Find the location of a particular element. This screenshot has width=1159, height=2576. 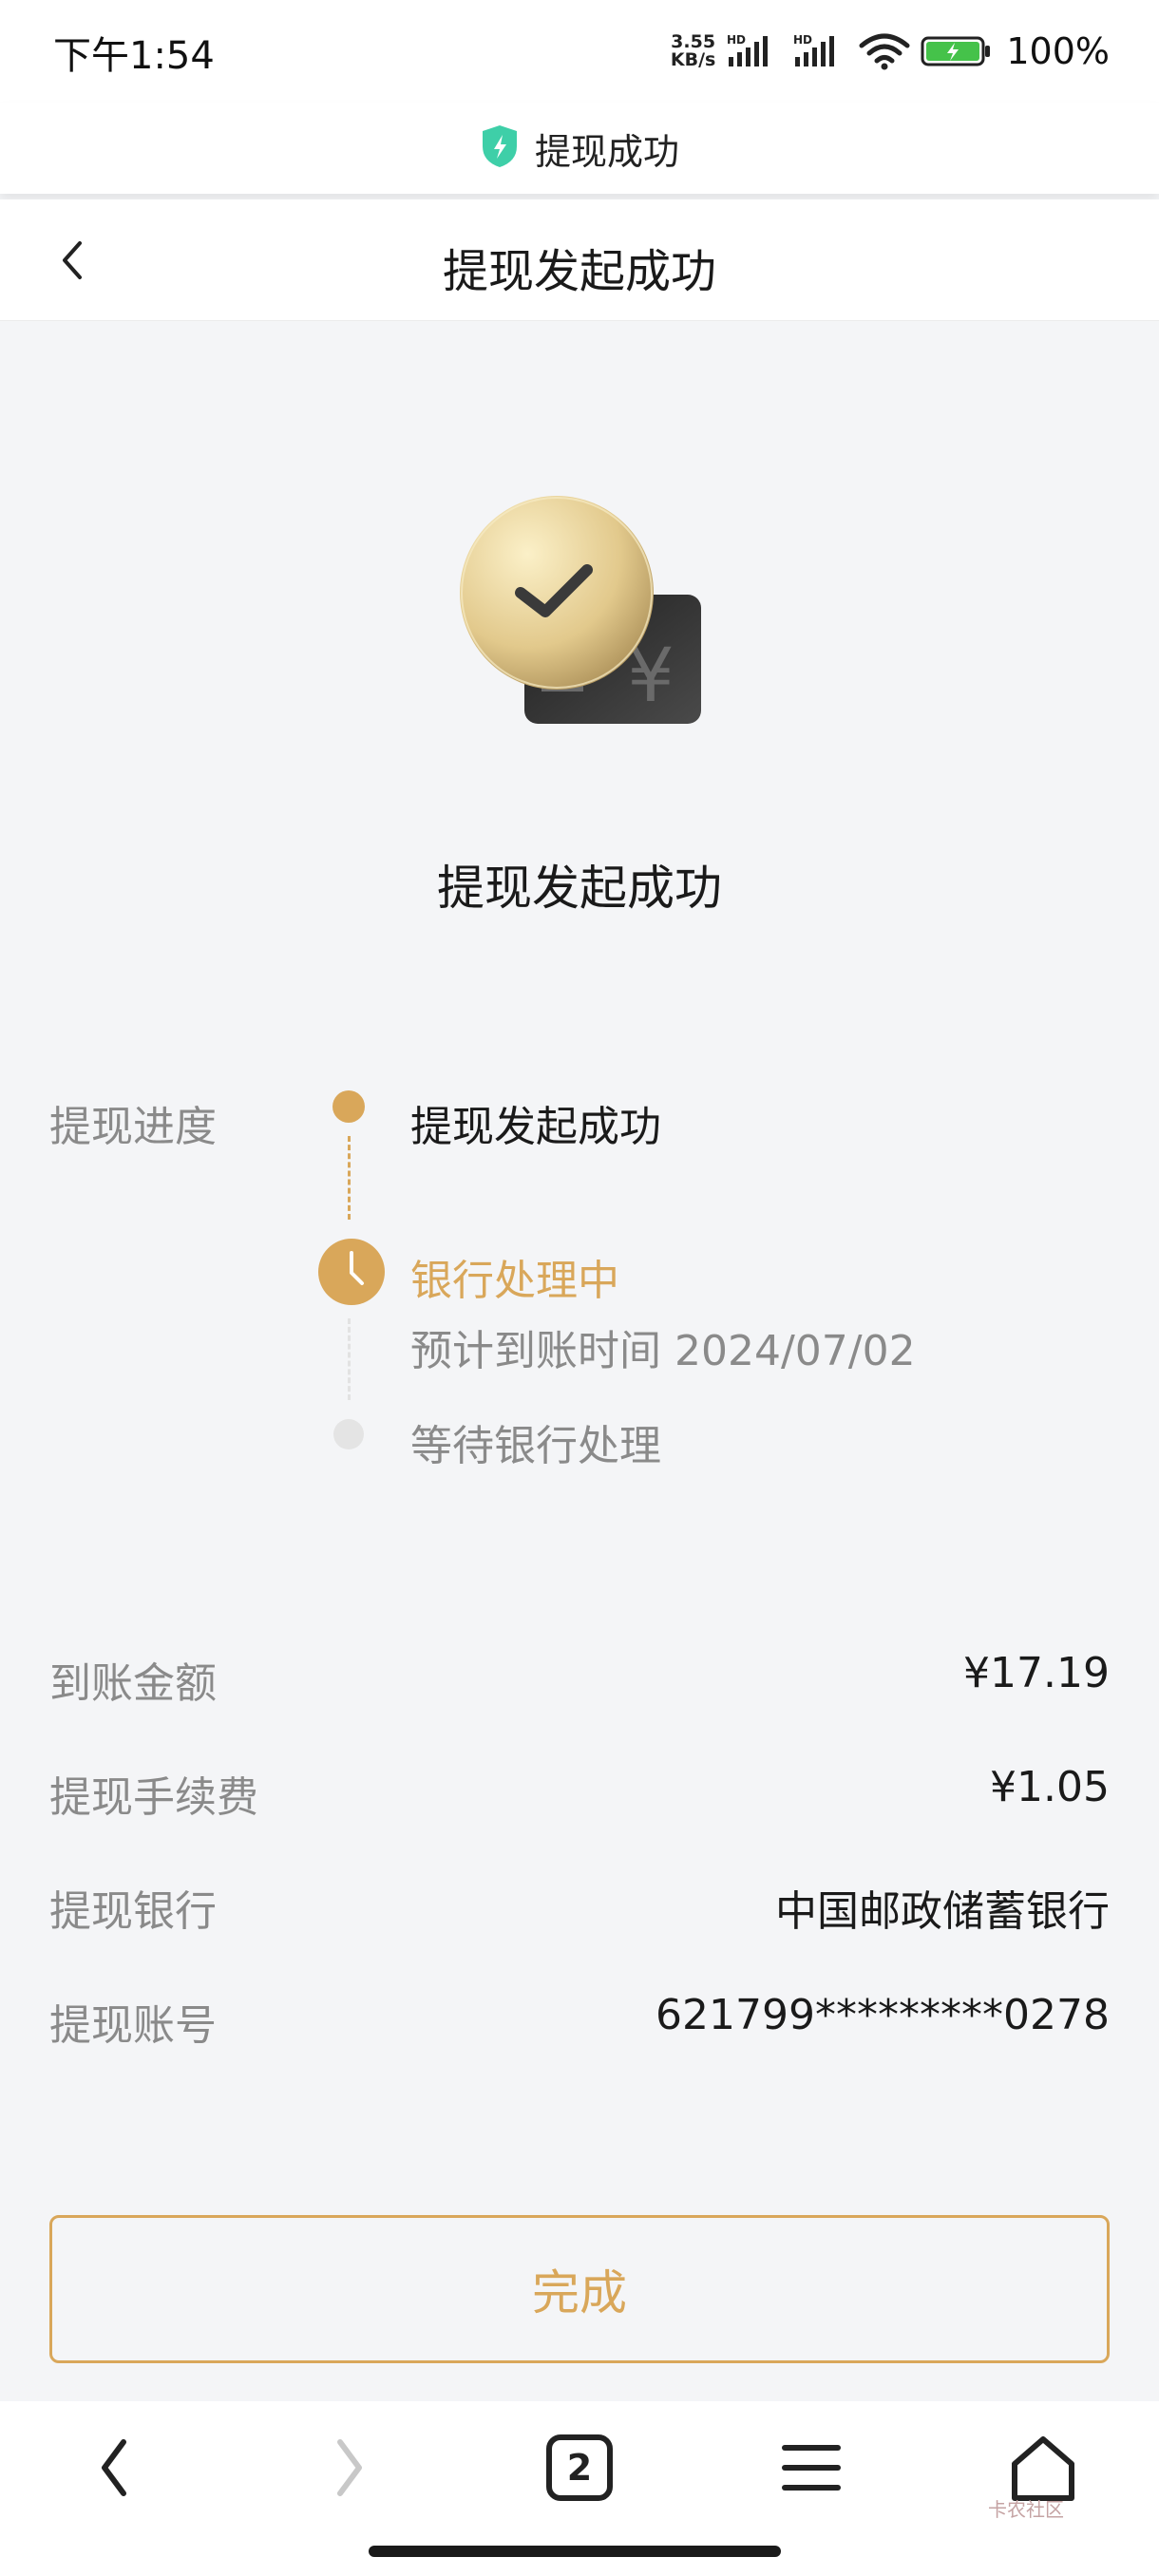

home-icon is located at coordinates (1043, 2468).